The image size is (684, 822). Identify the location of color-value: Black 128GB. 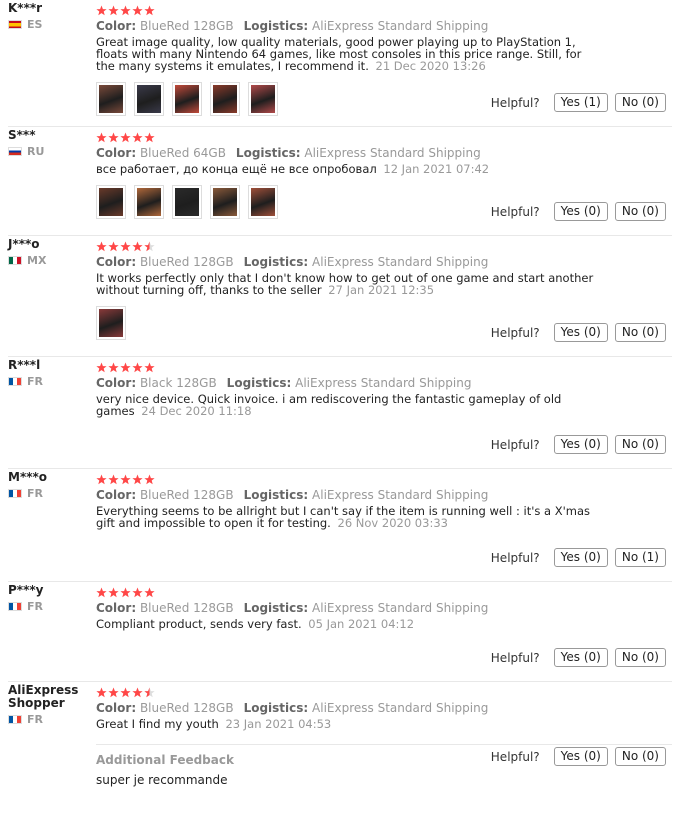
(178, 383).